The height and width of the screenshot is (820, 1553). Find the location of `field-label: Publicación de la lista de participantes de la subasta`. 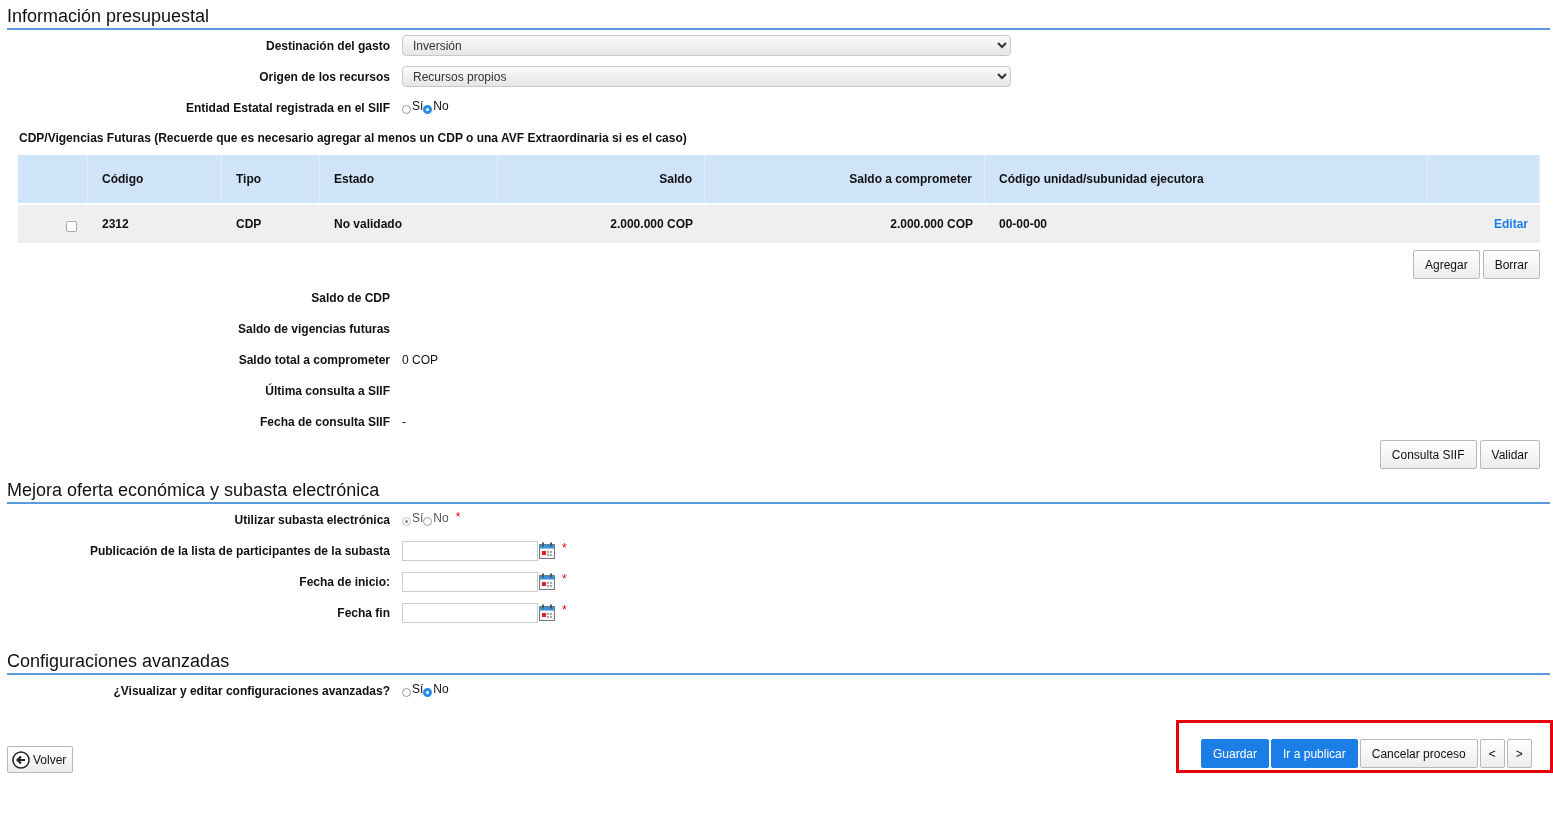

field-label: Publicación de la lista de participantes de la subasta is located at coordinates (239, 550).